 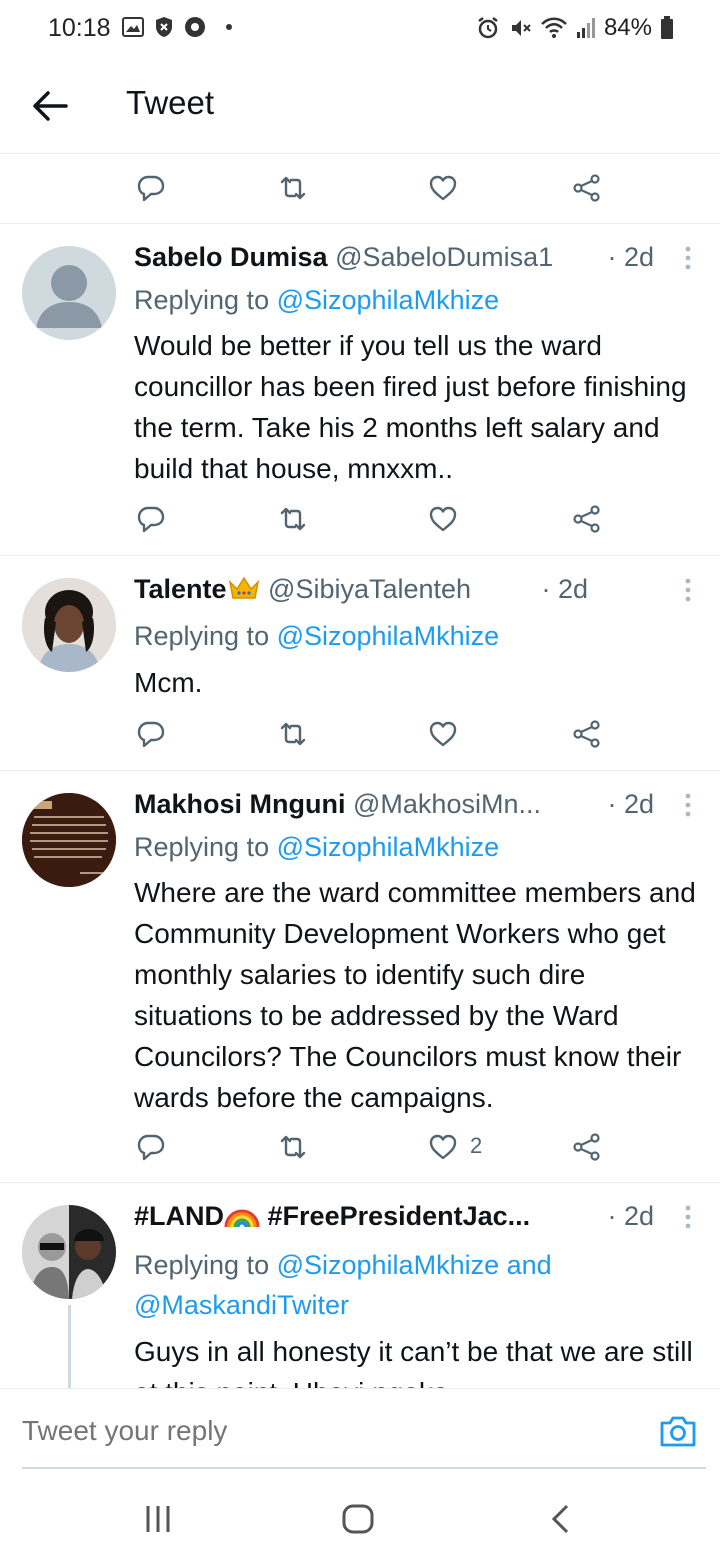 I want to click on mention-link: @MaskandiTwiter, so click(x=241, y=1305).